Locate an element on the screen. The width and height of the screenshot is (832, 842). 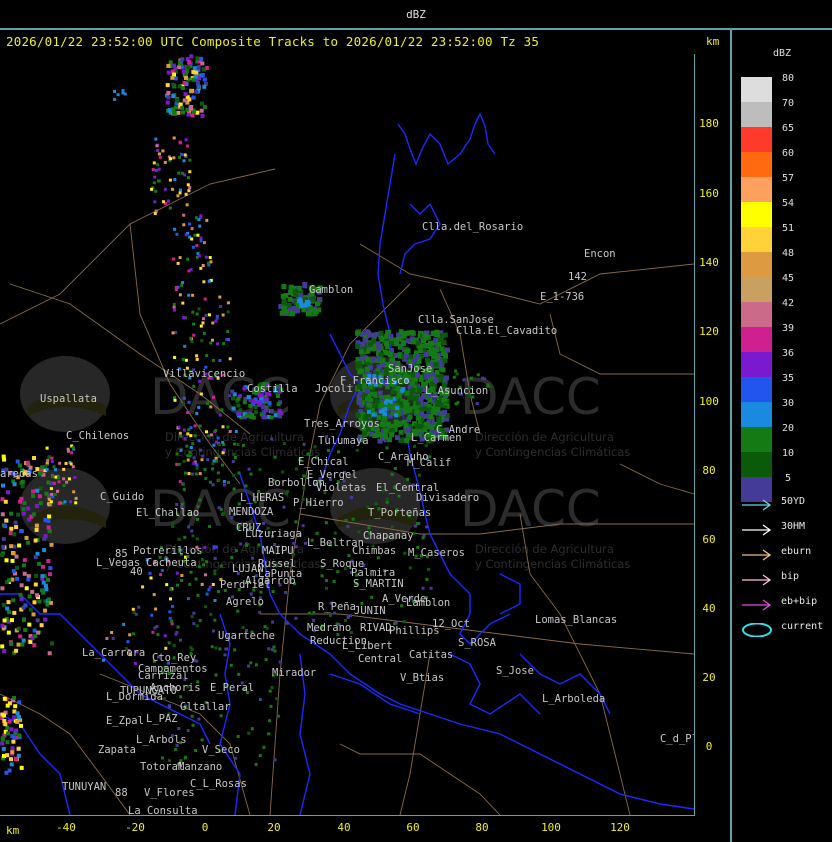
legend-label: 5 is located at coordinates (788, 478).